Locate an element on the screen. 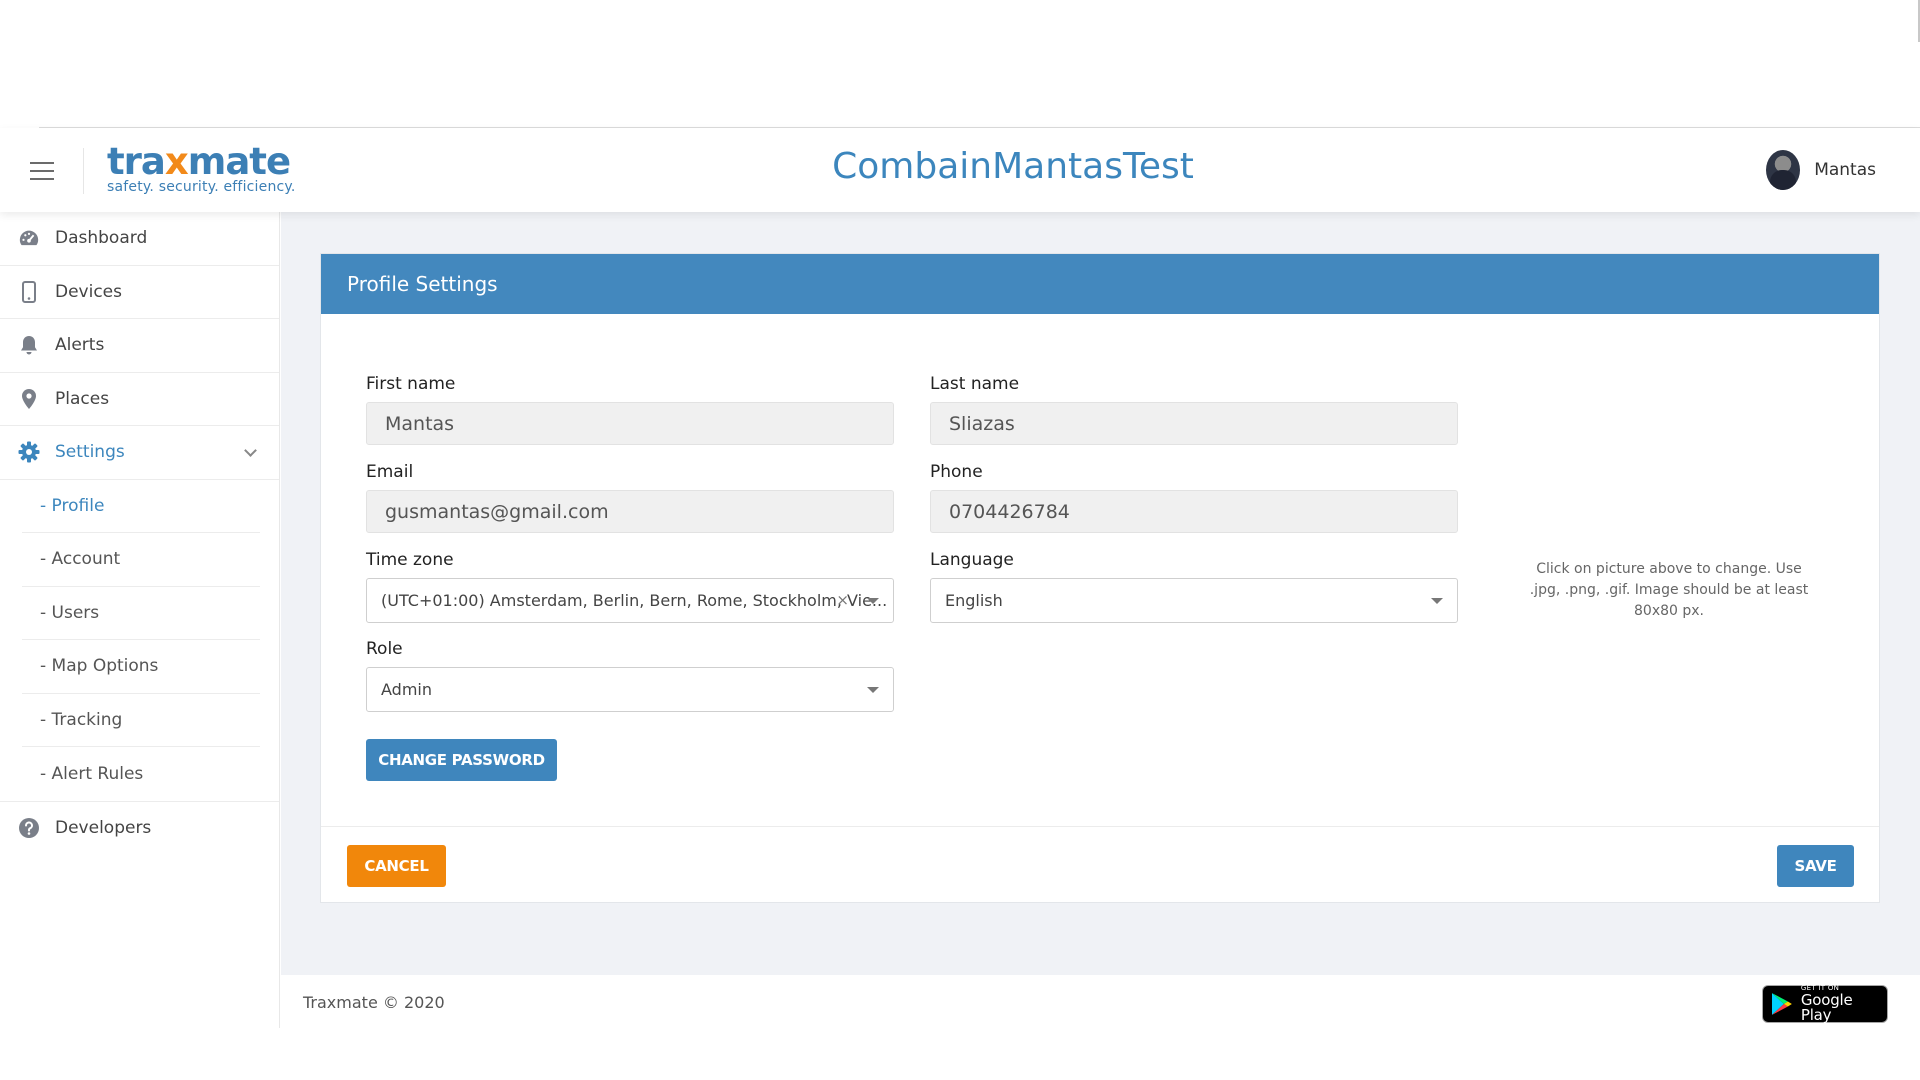  sidebar-item-label: Developers is located at coordinates (103, 827).